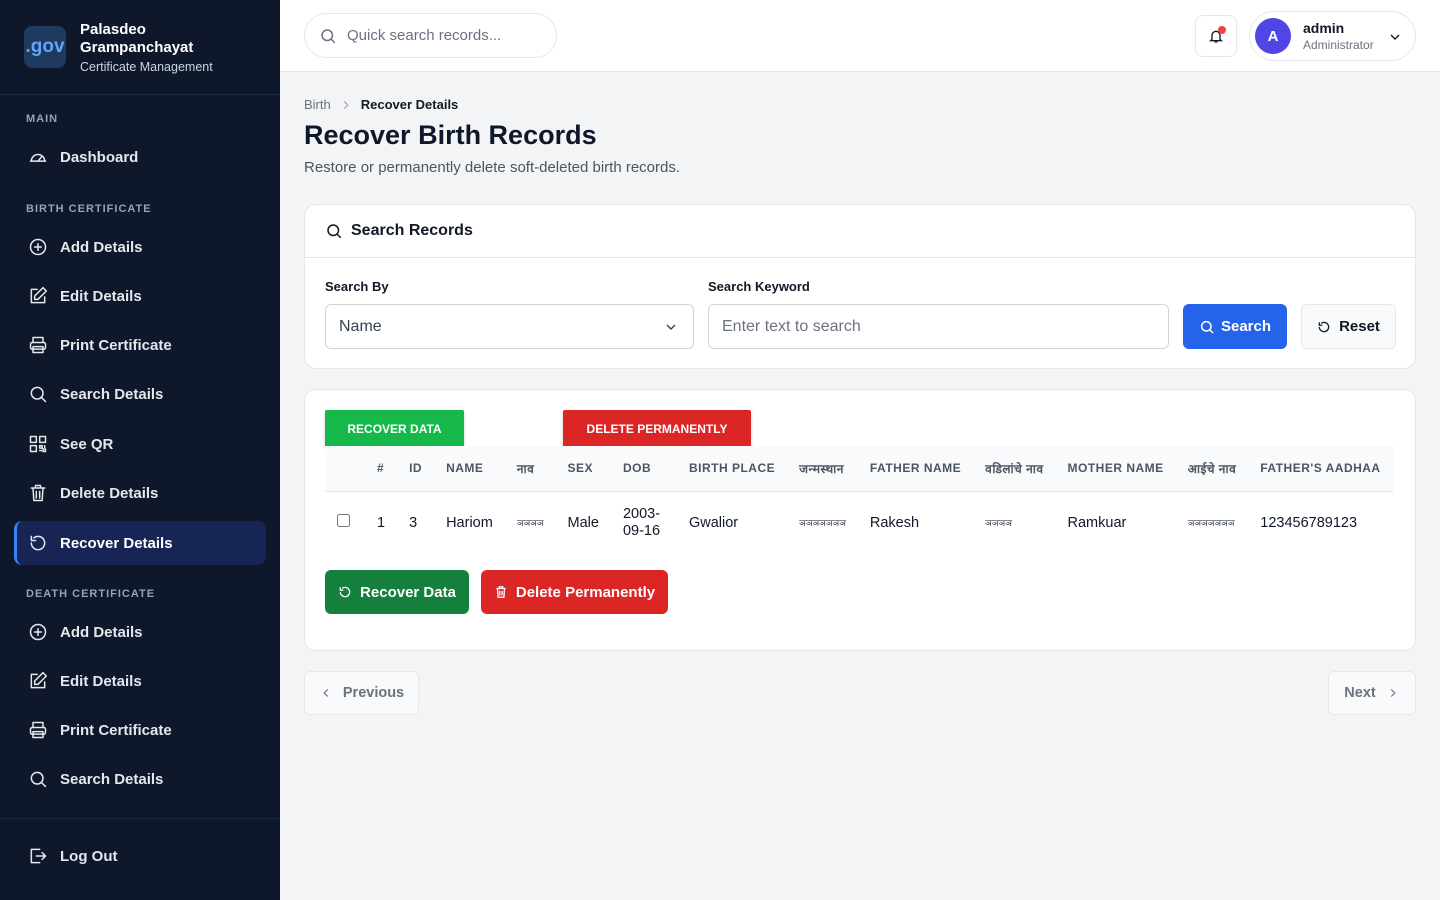 This screenshot has width=1440, height=900. I want to click on next-label: Next, so click(1360, 693).